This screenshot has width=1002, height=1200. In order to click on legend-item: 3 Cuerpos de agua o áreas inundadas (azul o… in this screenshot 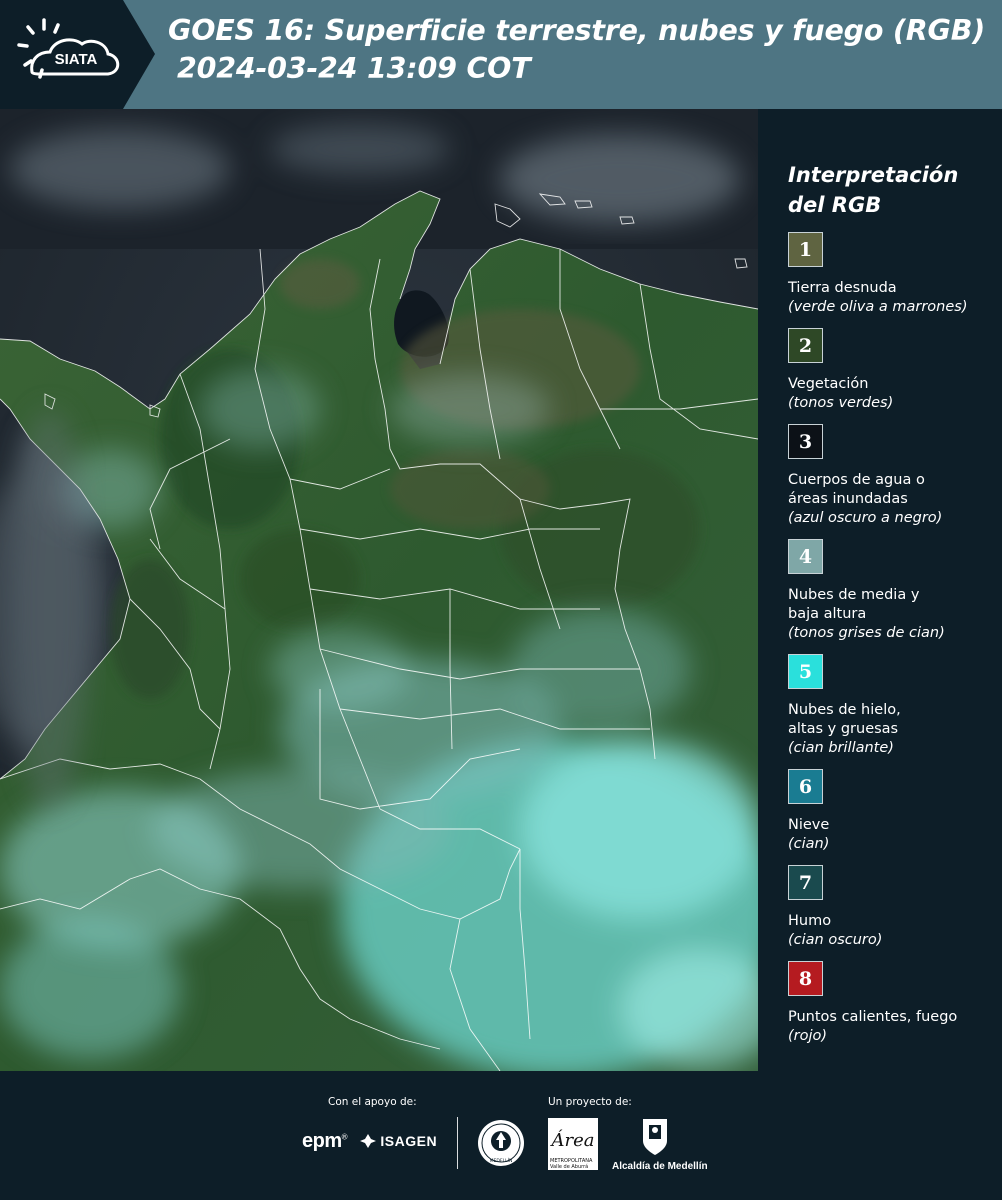, I will do `click(893, 476)`.